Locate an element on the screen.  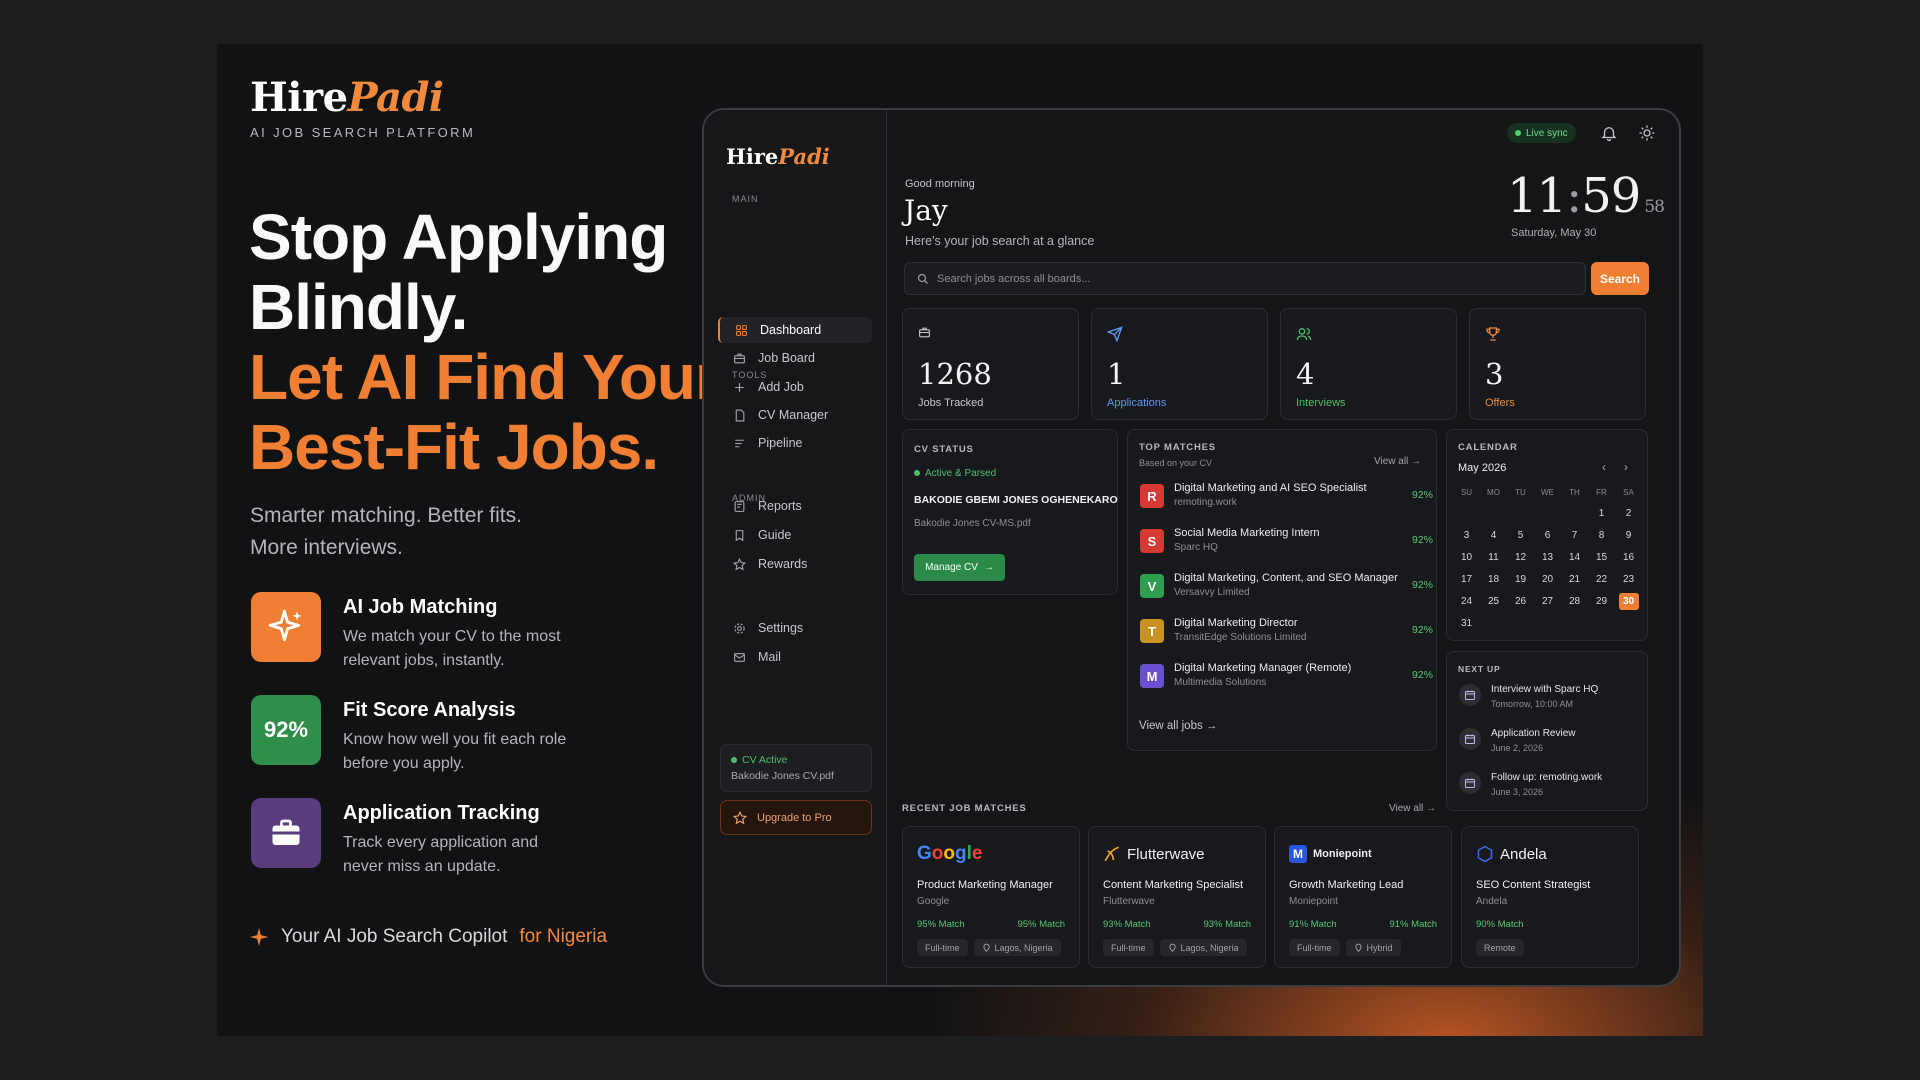
job-role: SEO Content Strategist is located at coordinates (1533, 885).